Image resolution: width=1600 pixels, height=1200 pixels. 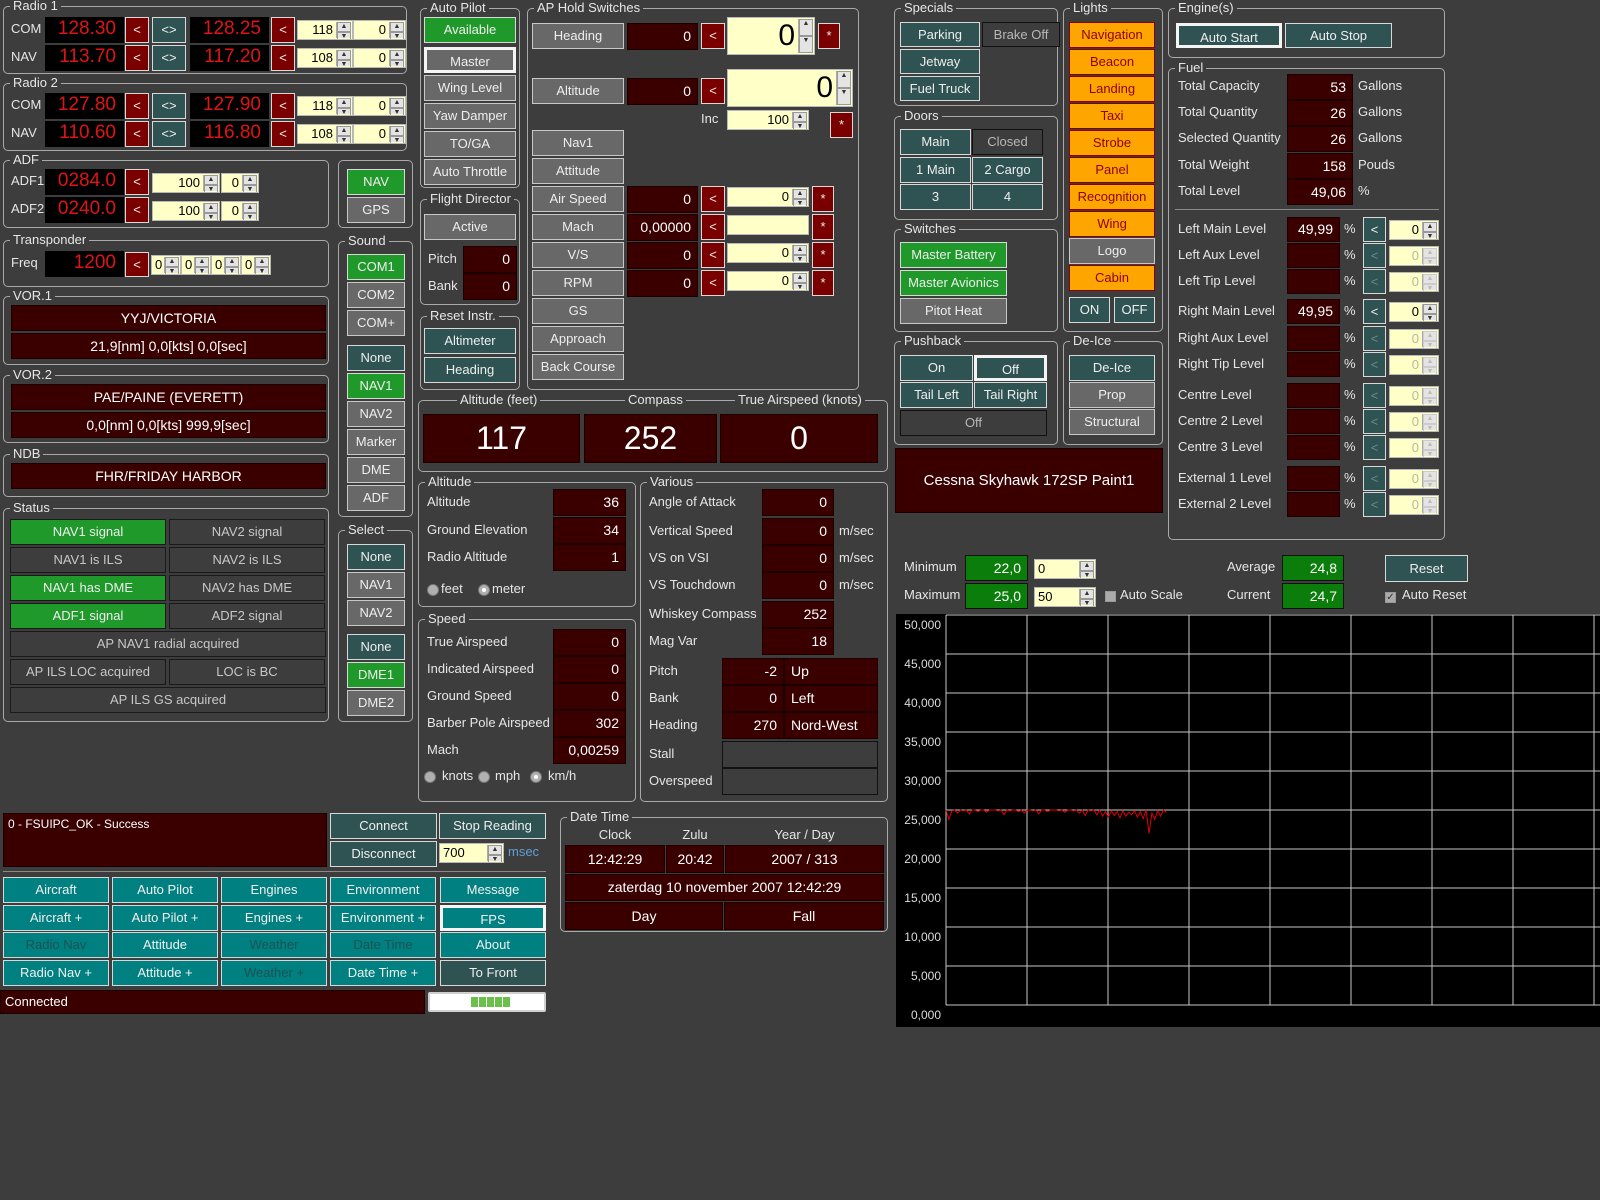 What do you see at coordinates (383, 826) in the screenshot?
I see `connect-button: Connect` at bounding box center [383, 826].